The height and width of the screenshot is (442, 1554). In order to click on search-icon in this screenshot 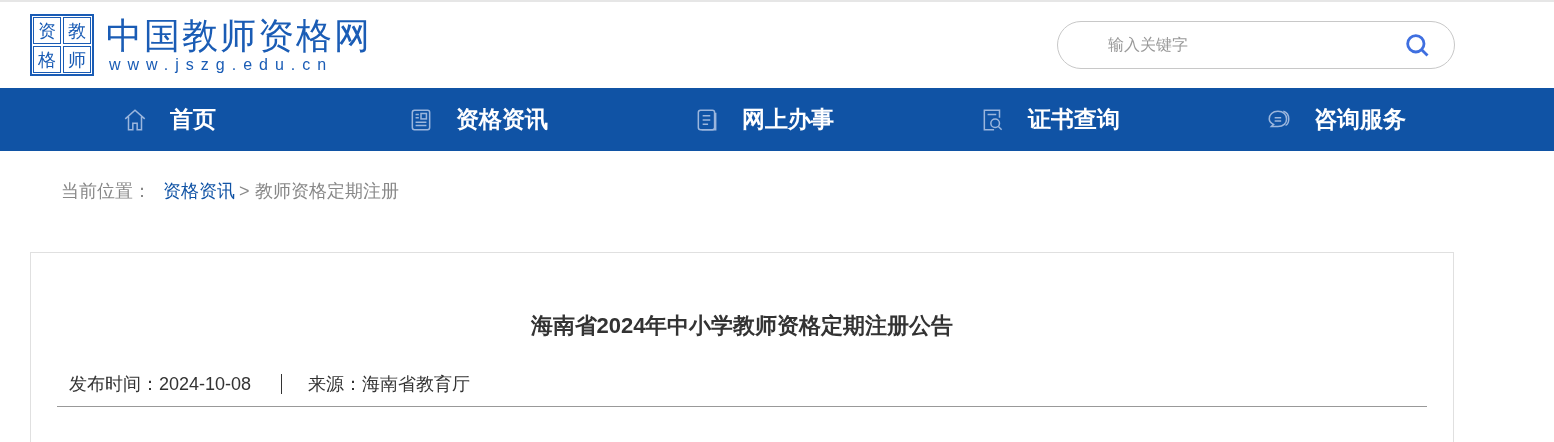, I will do `click(1417, 45)`.